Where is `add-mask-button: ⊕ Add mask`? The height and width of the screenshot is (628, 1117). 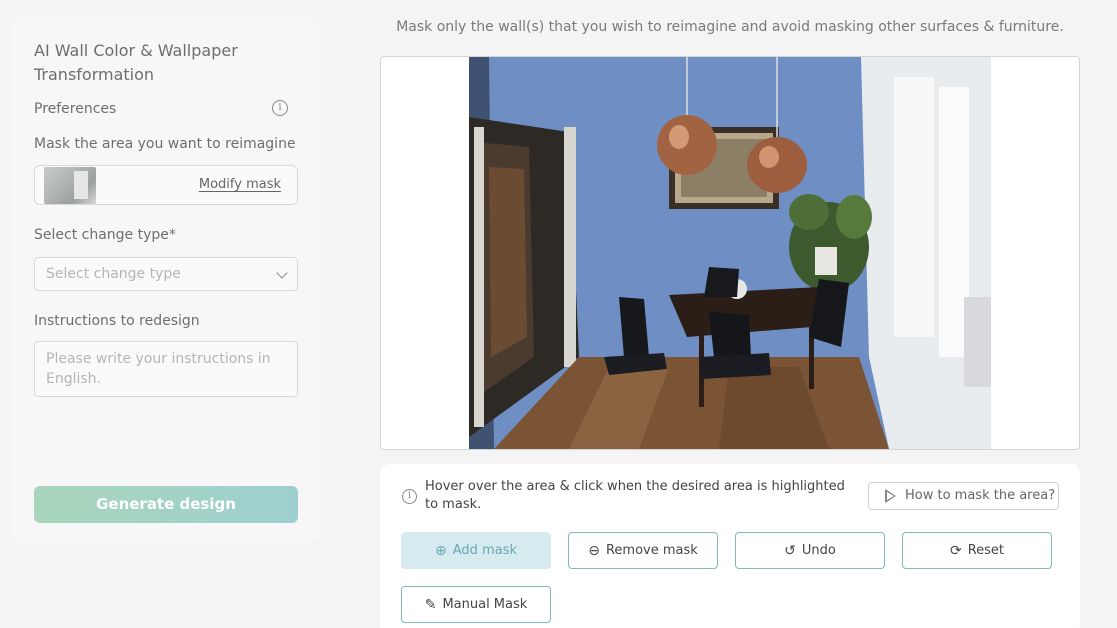
add-mask-button: ⊕ Add mask is located at coordinates (476, 550).